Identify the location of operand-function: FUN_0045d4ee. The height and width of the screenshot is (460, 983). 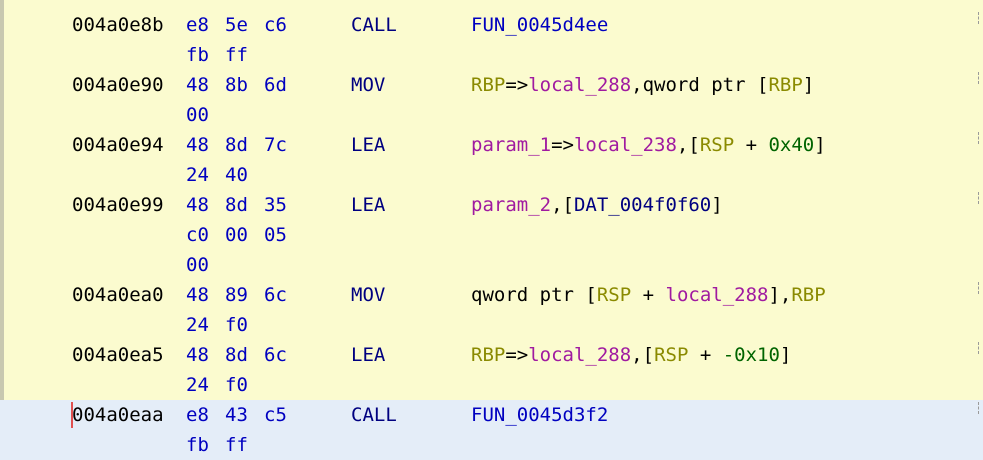
(539, 25).